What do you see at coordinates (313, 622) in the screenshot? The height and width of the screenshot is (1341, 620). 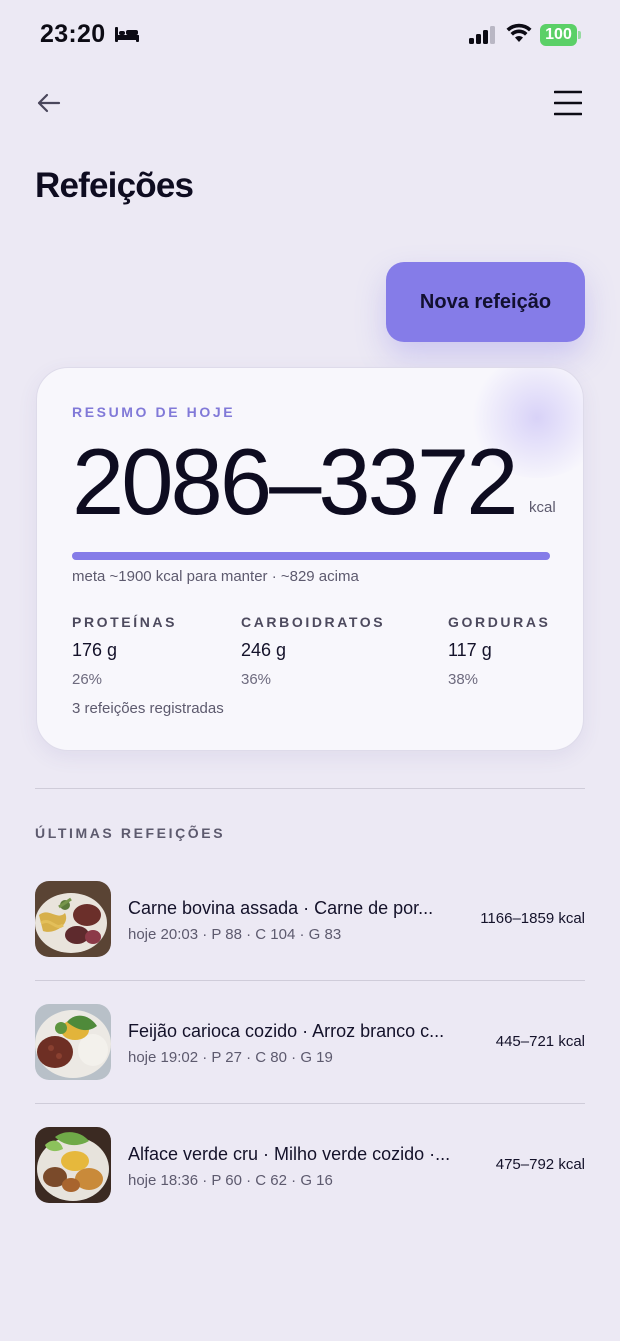 I see `macro-label: CARBOIDRATOS` at bounding box center [313, 622].